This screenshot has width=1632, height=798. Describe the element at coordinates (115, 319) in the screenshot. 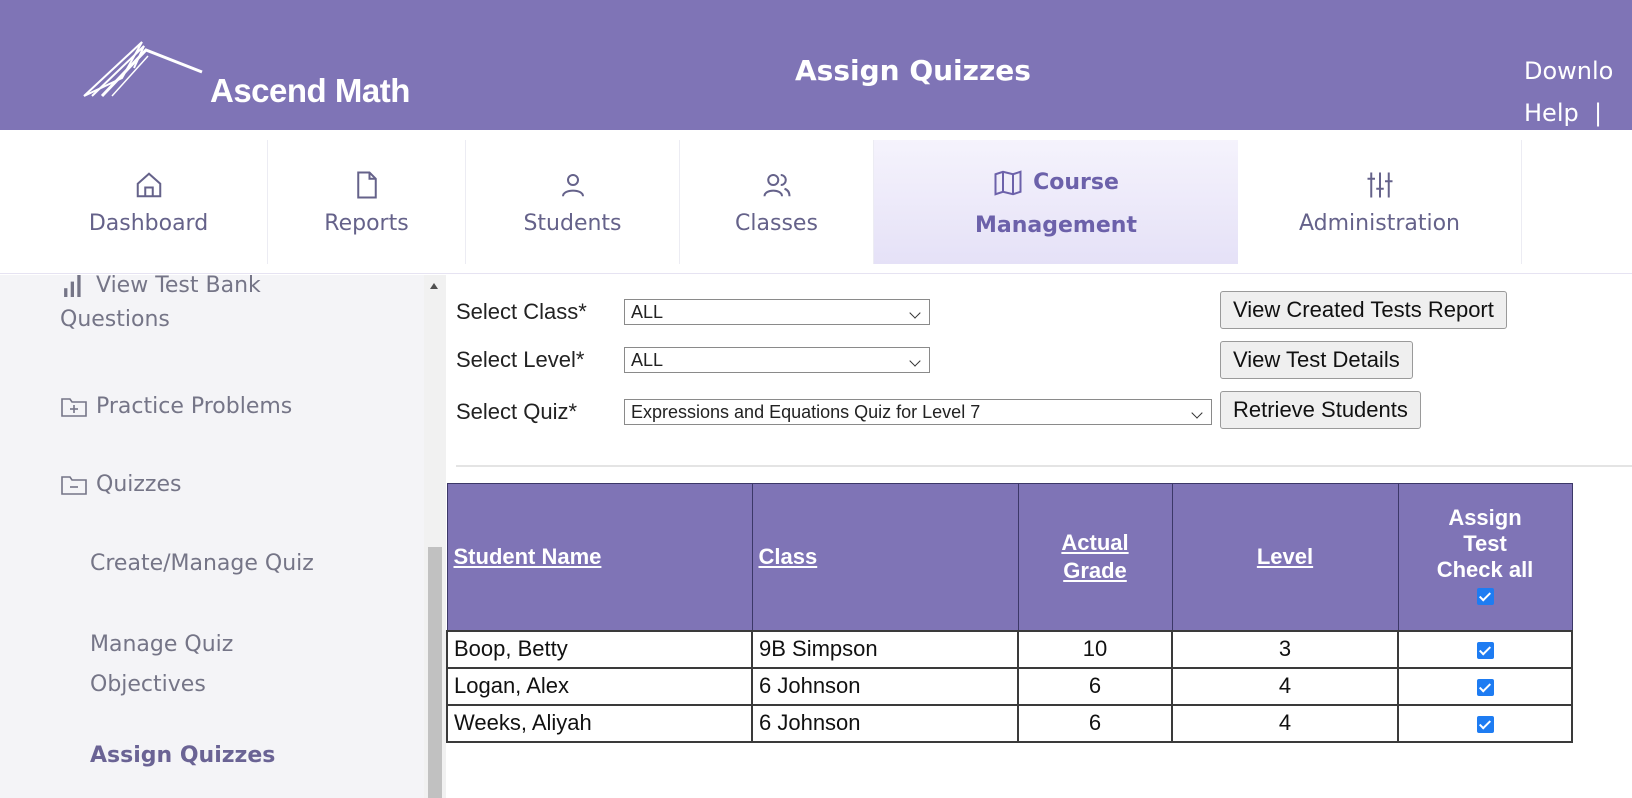

I see `sidebar-item-label: Questions` at that location.